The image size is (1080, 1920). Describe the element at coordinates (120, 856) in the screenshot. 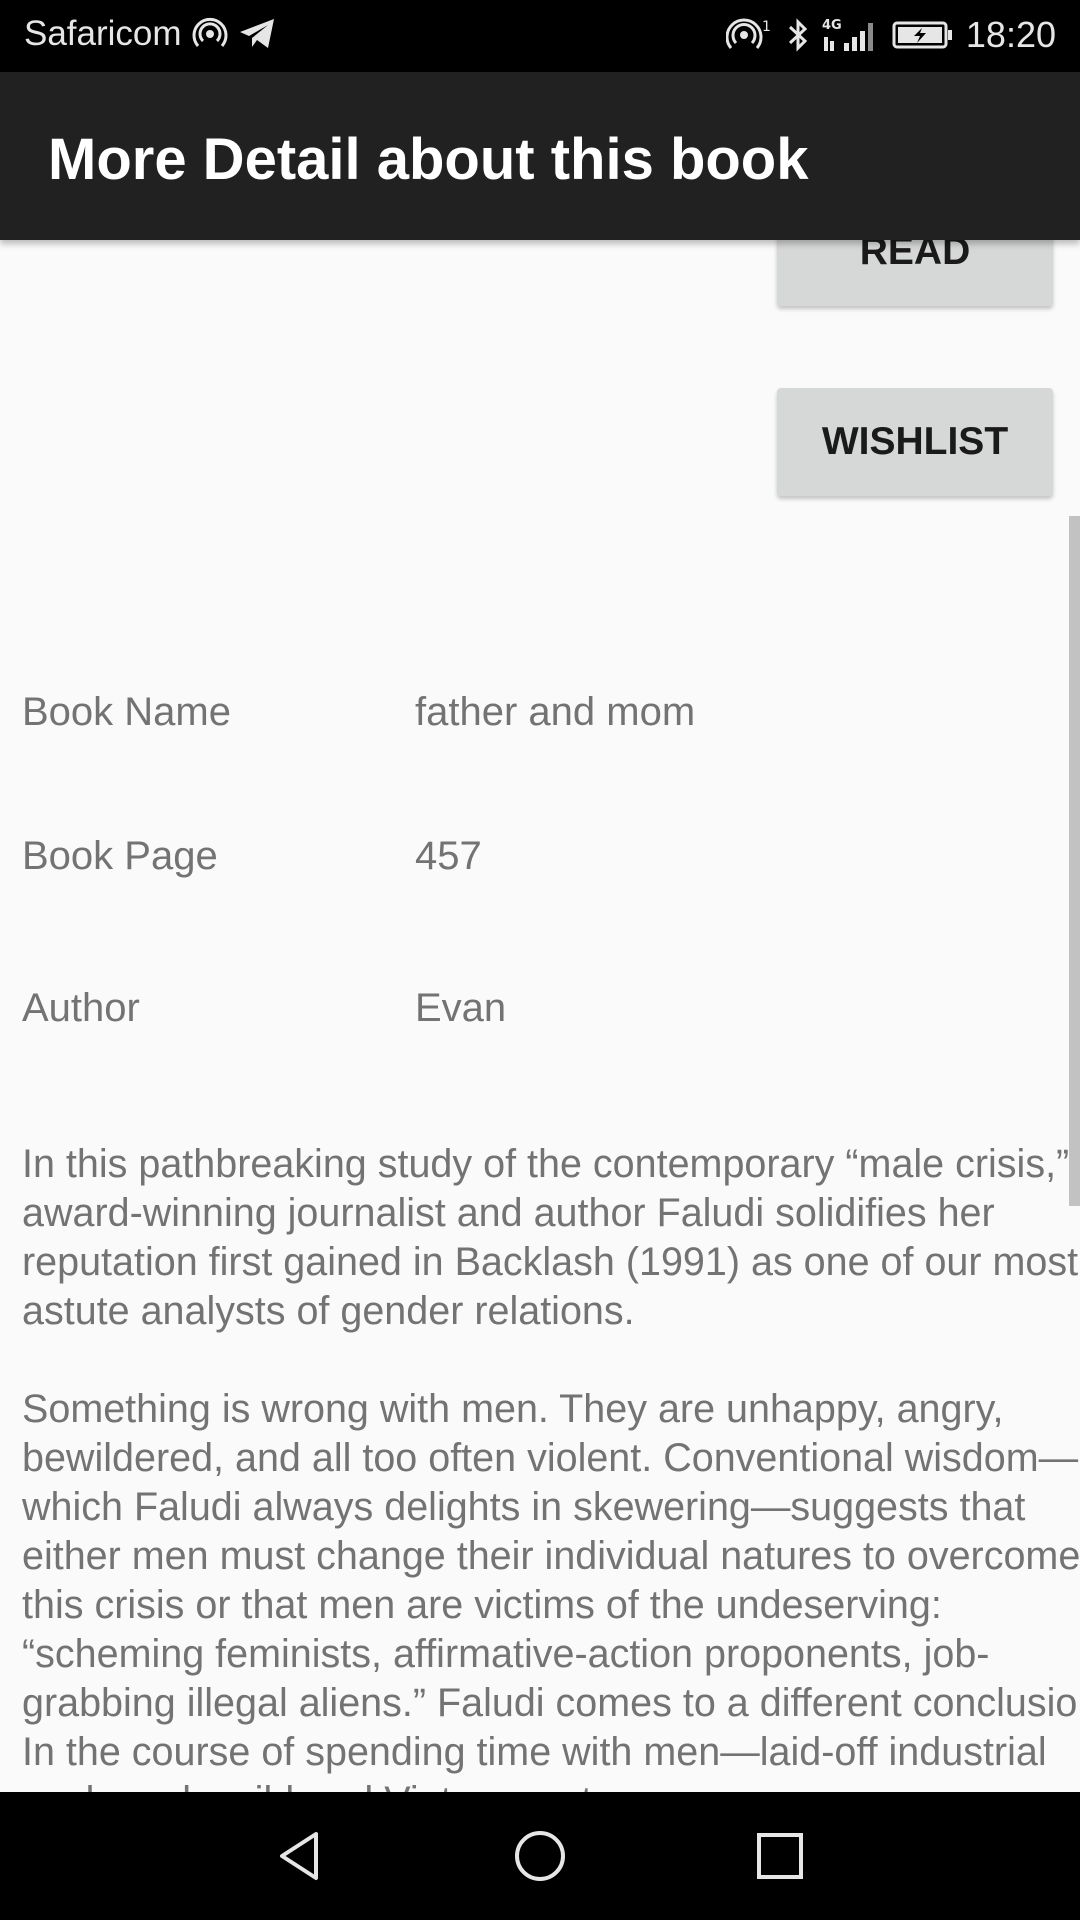

I see `book-page-label: Book Page` at that location.